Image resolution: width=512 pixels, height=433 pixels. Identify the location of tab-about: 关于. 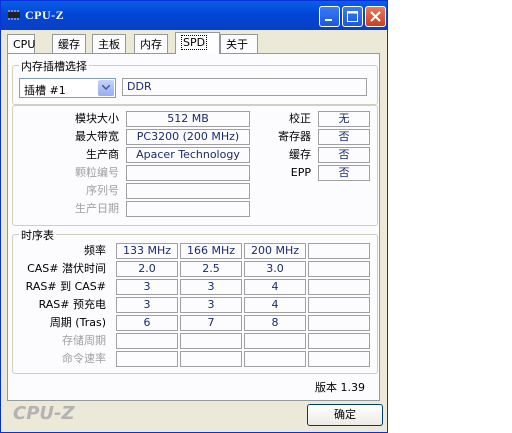
(239, 44).